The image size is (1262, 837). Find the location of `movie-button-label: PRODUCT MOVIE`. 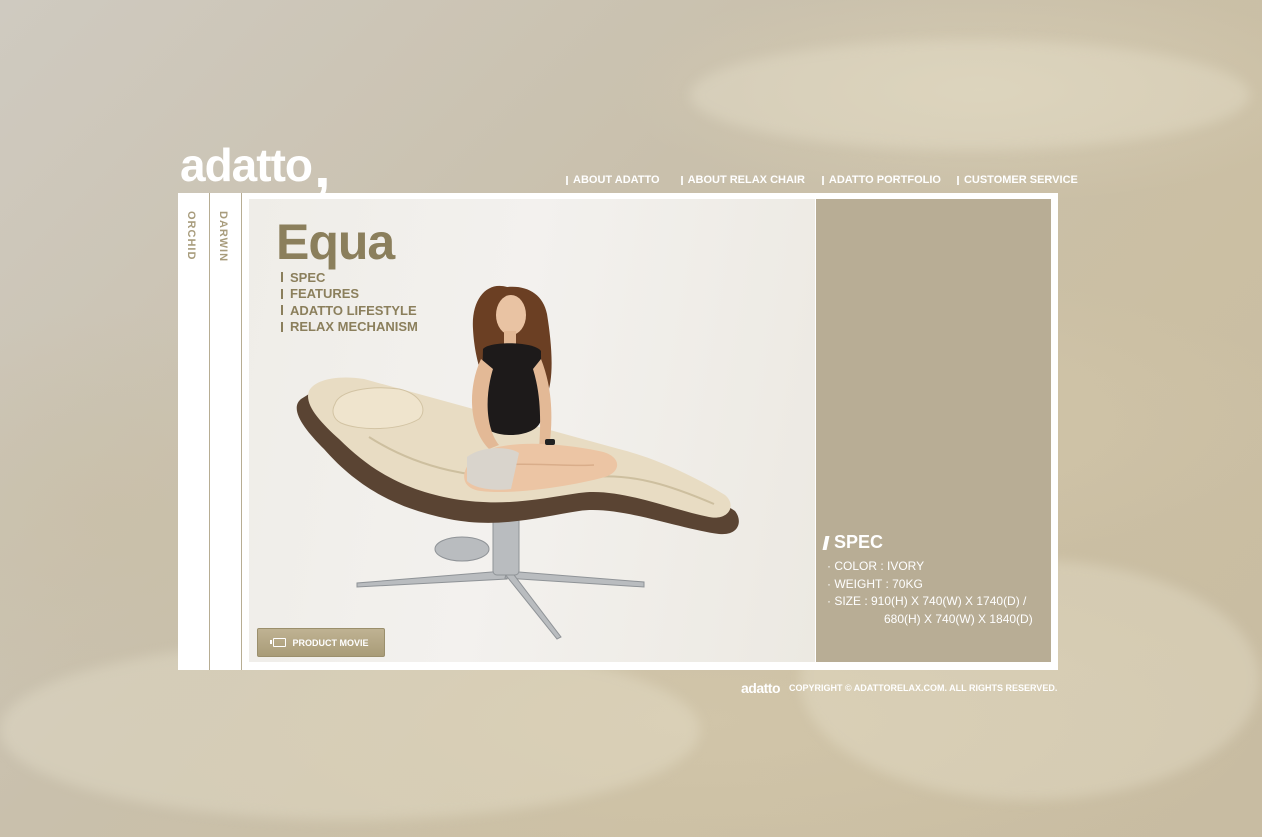

movie-button-label: PRODUCT MOVIE is located at coordinates (330, 642).